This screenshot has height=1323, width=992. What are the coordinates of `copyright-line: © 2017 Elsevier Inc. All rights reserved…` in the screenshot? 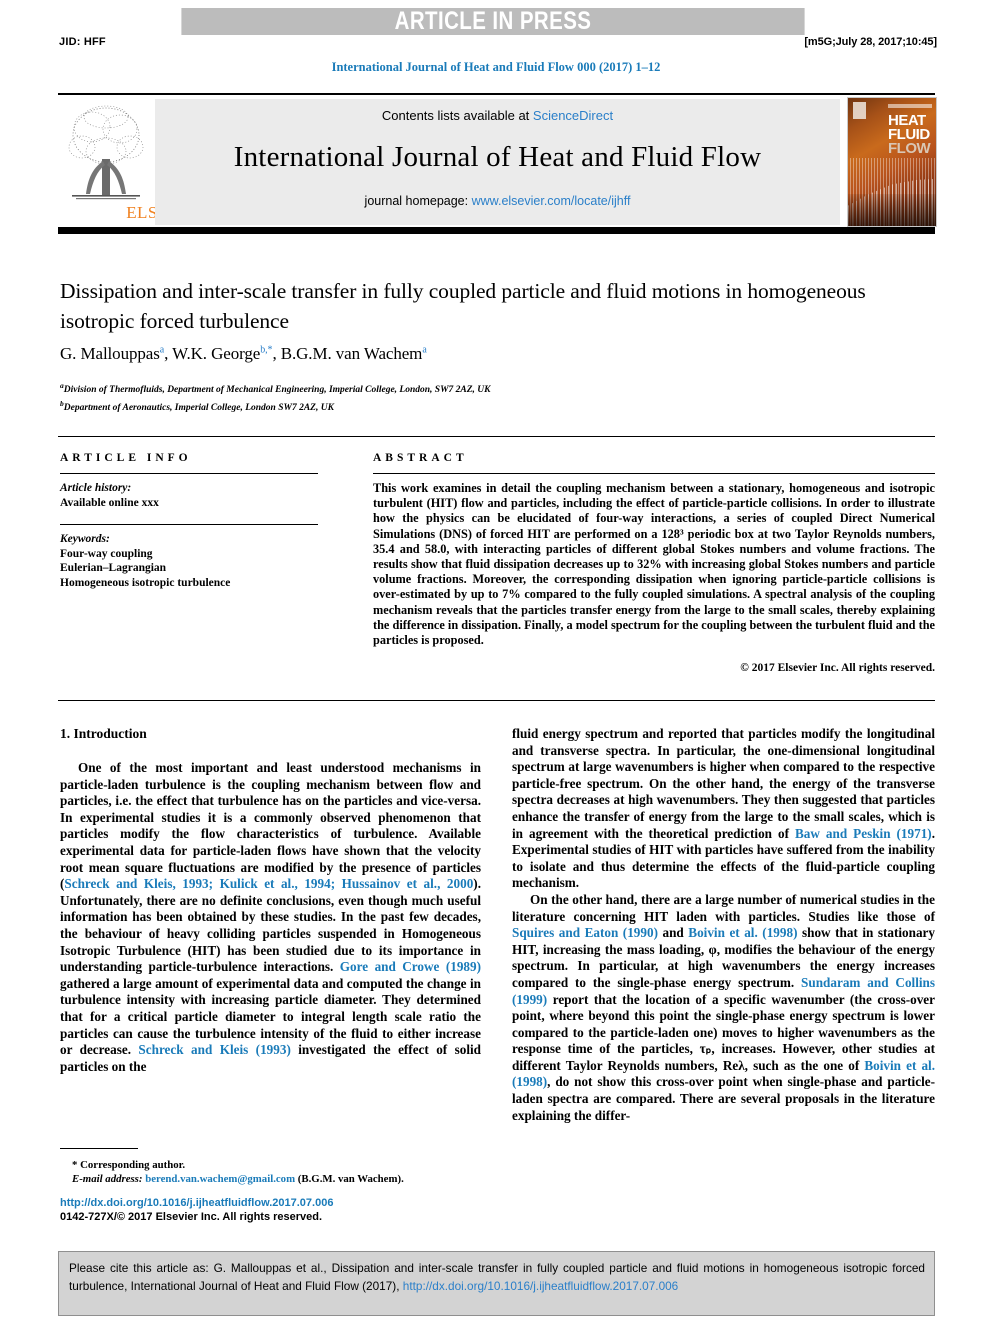 It's located at (837, 668).